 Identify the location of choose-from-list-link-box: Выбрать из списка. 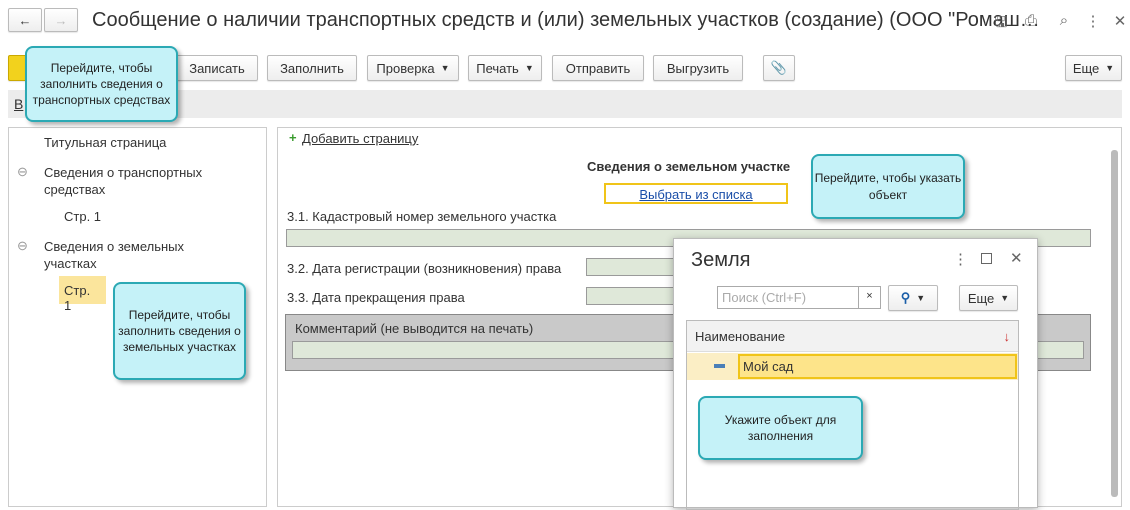
(696, 193).